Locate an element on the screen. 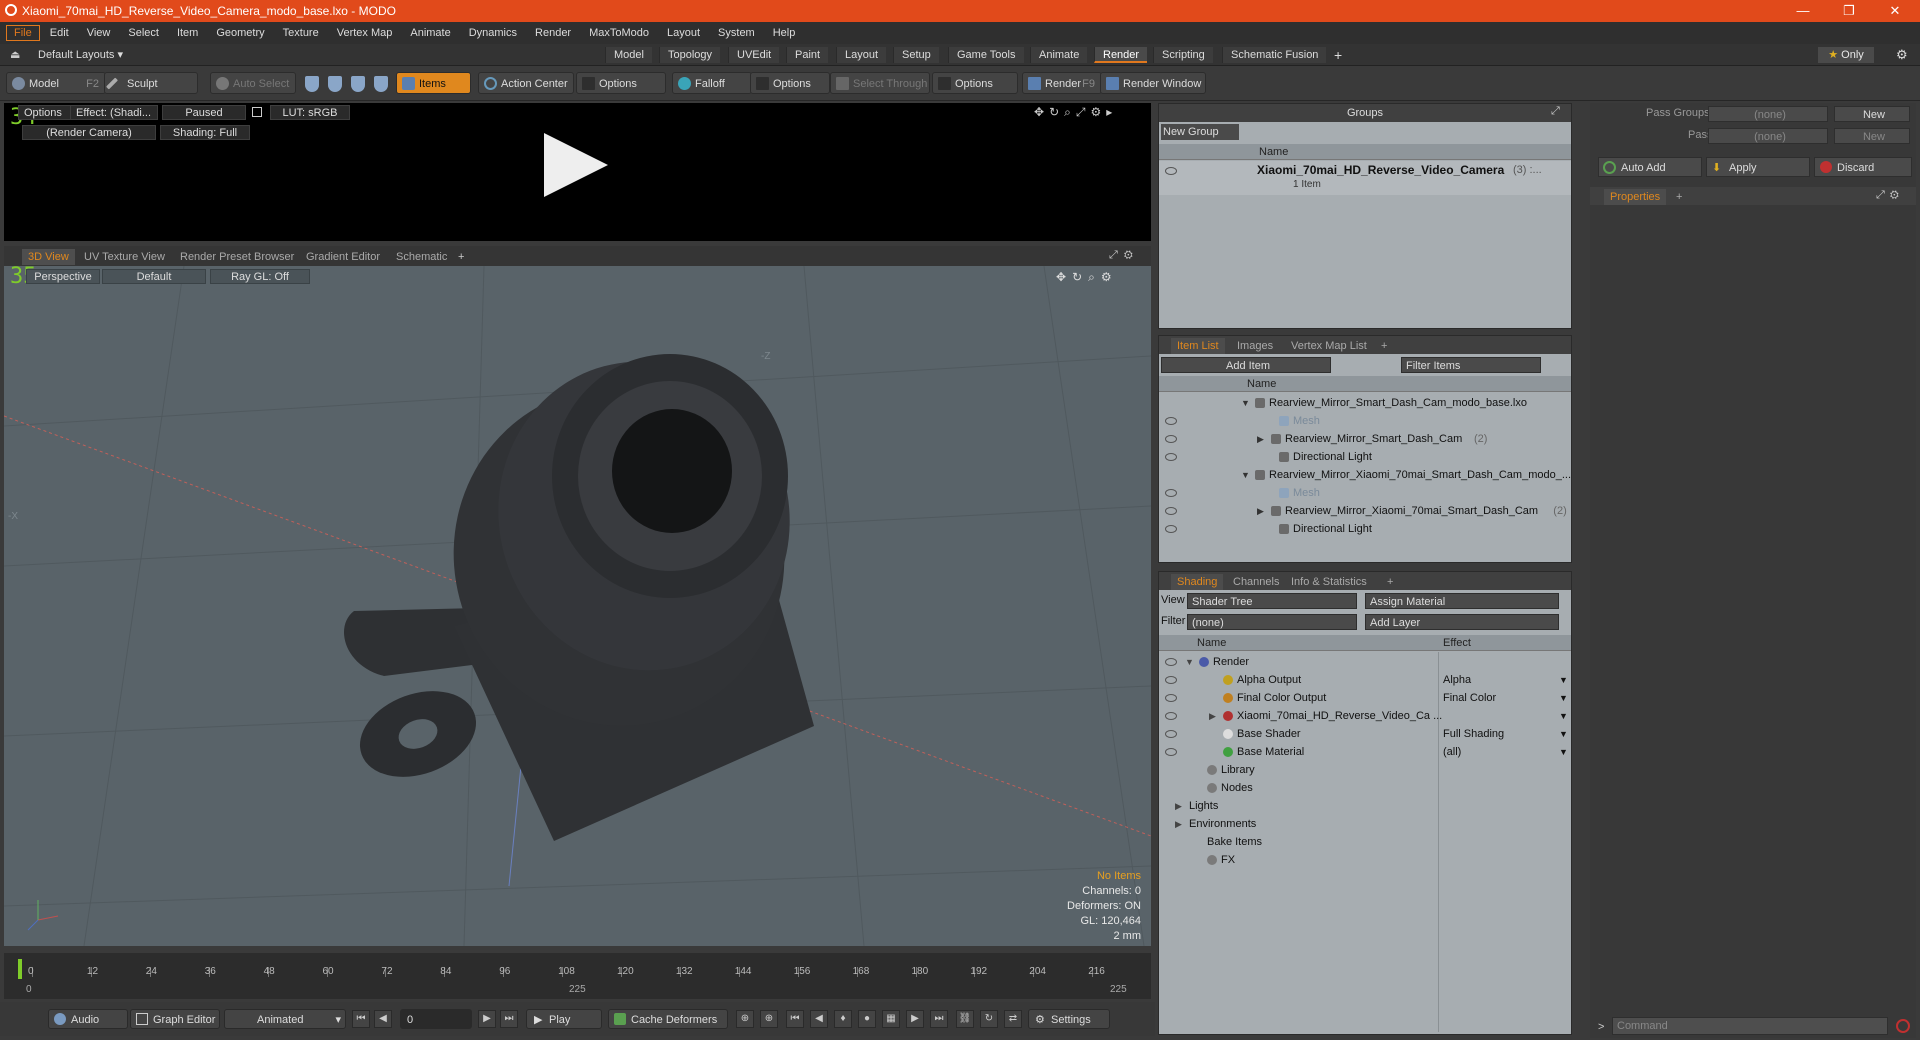  pass-groups-dropdown: (none) is located at coordinates (1768, 114).